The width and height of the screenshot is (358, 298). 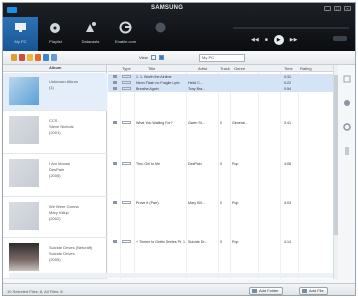 What do you see at coordinates (288, 68) in the screenshot?
I see `col-time: Time` at bounding box center [288, 68].